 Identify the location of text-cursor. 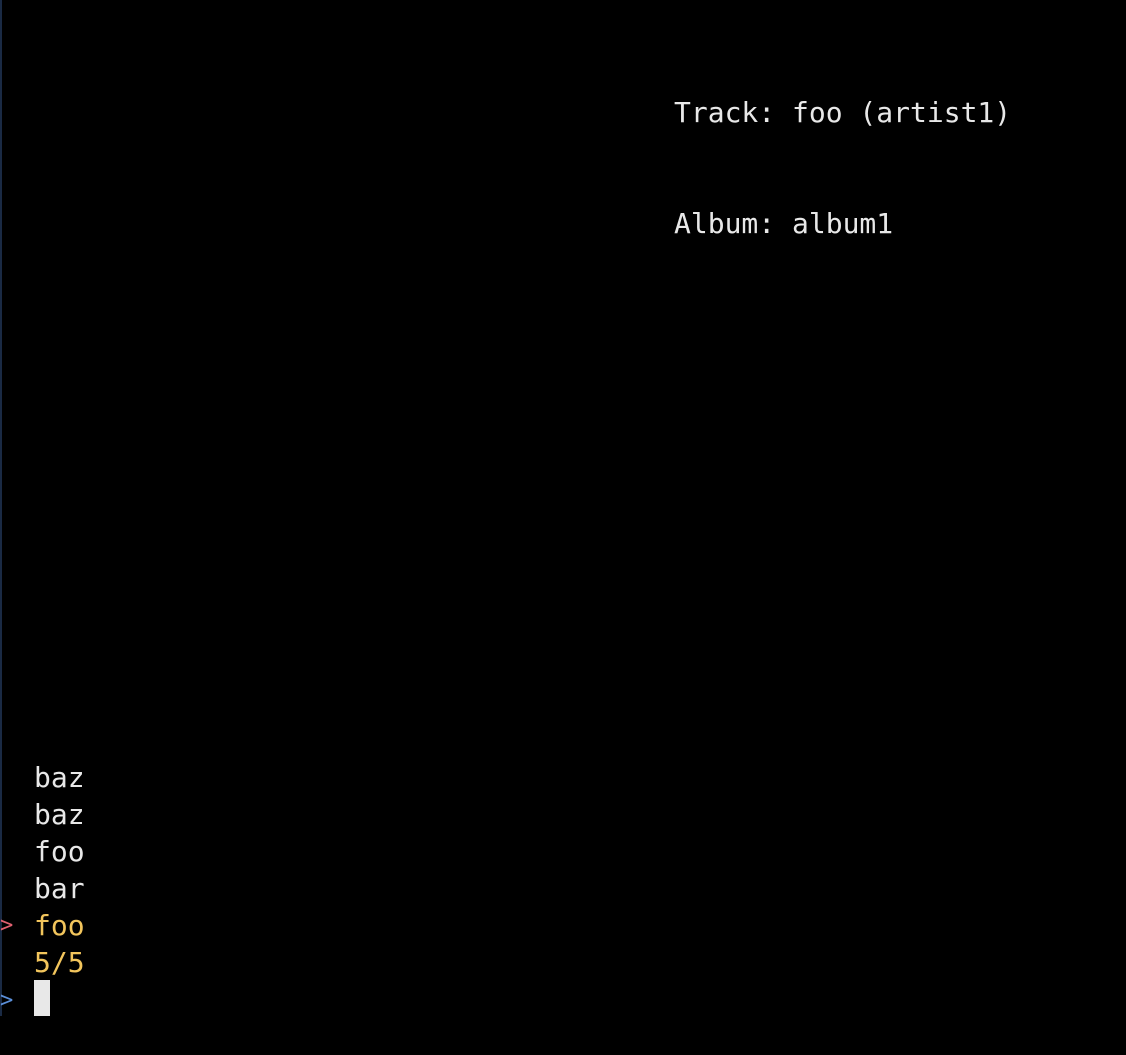
(42, 998).